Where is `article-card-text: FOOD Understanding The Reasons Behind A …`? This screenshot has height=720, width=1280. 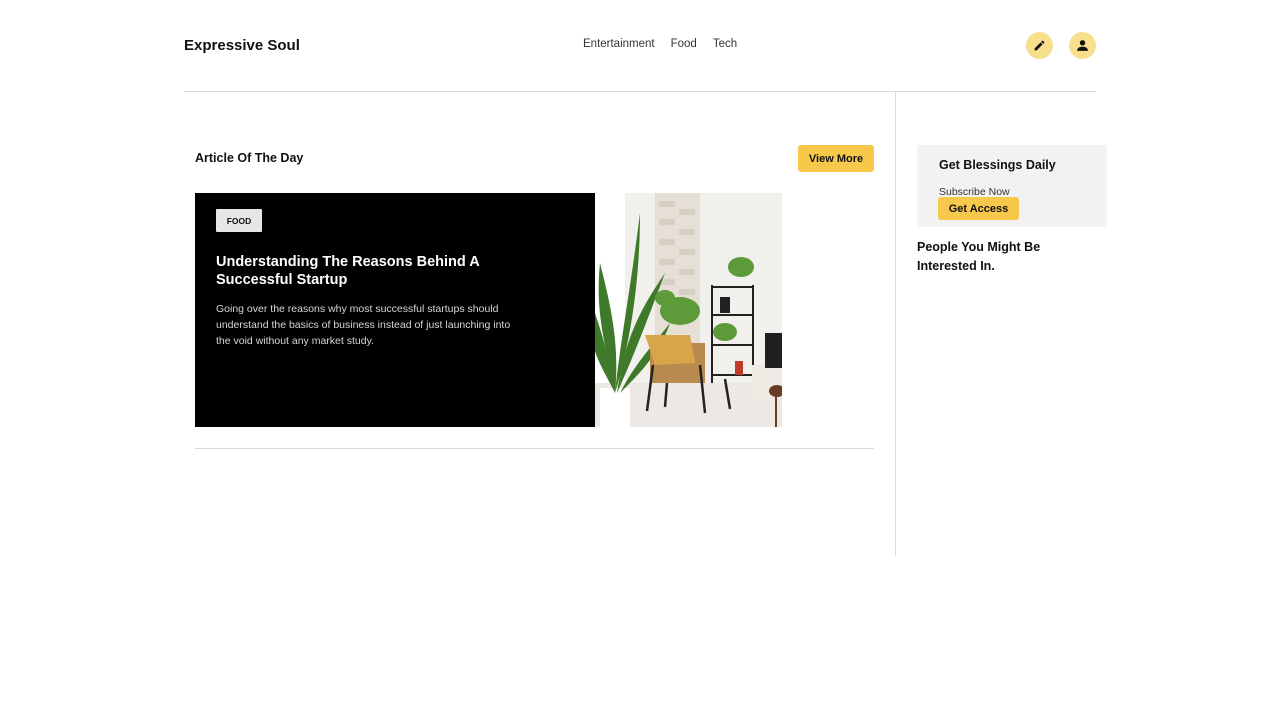
article-card-text: FOOD Understanding The Reasons Behind A … is located at coordinates (395, 310).